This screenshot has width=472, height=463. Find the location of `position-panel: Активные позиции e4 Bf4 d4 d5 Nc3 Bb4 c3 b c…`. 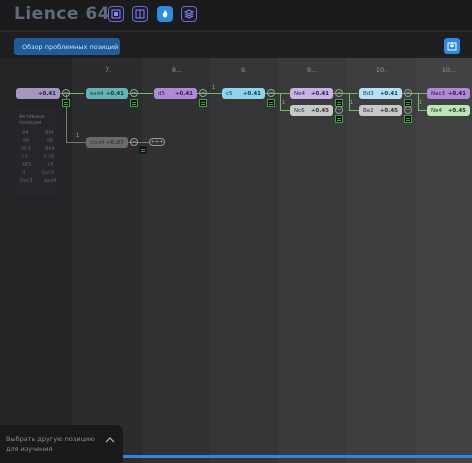

position-panel: Активные позиции e4 Bf4 d4 d5 Nc3 Bb4 c3 b c… is located at coordinates (38, 152).